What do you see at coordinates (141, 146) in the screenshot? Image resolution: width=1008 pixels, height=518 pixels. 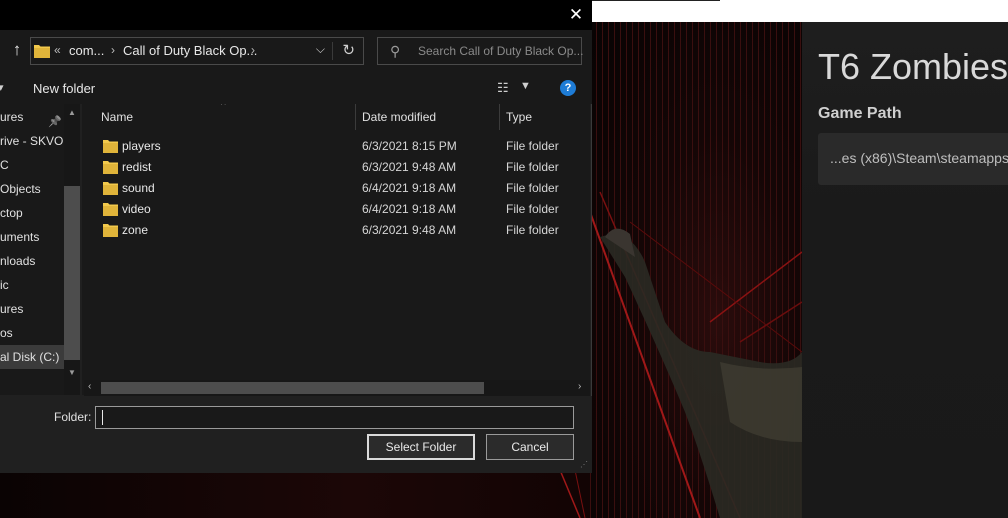 I see `file-name: players` at bounding box center [141, 146].